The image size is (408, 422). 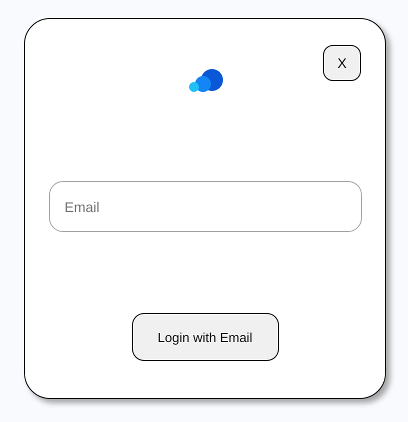 I want to click on login-button: Login with Email, so click(x=205, y=337).